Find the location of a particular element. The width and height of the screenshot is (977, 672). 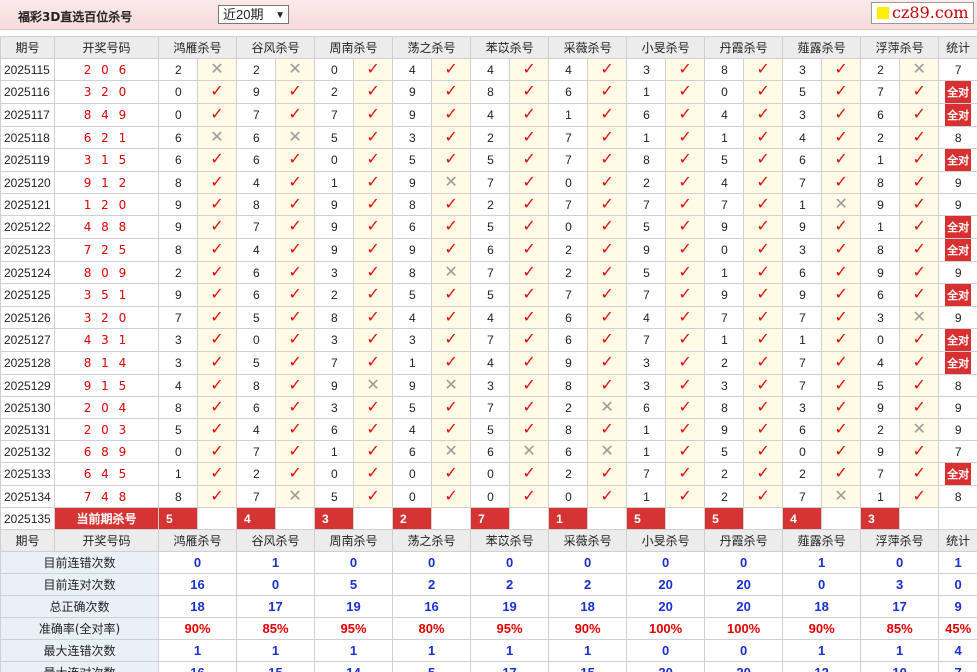

kill-number-cell: 4 is located at coordinates (490, 115).